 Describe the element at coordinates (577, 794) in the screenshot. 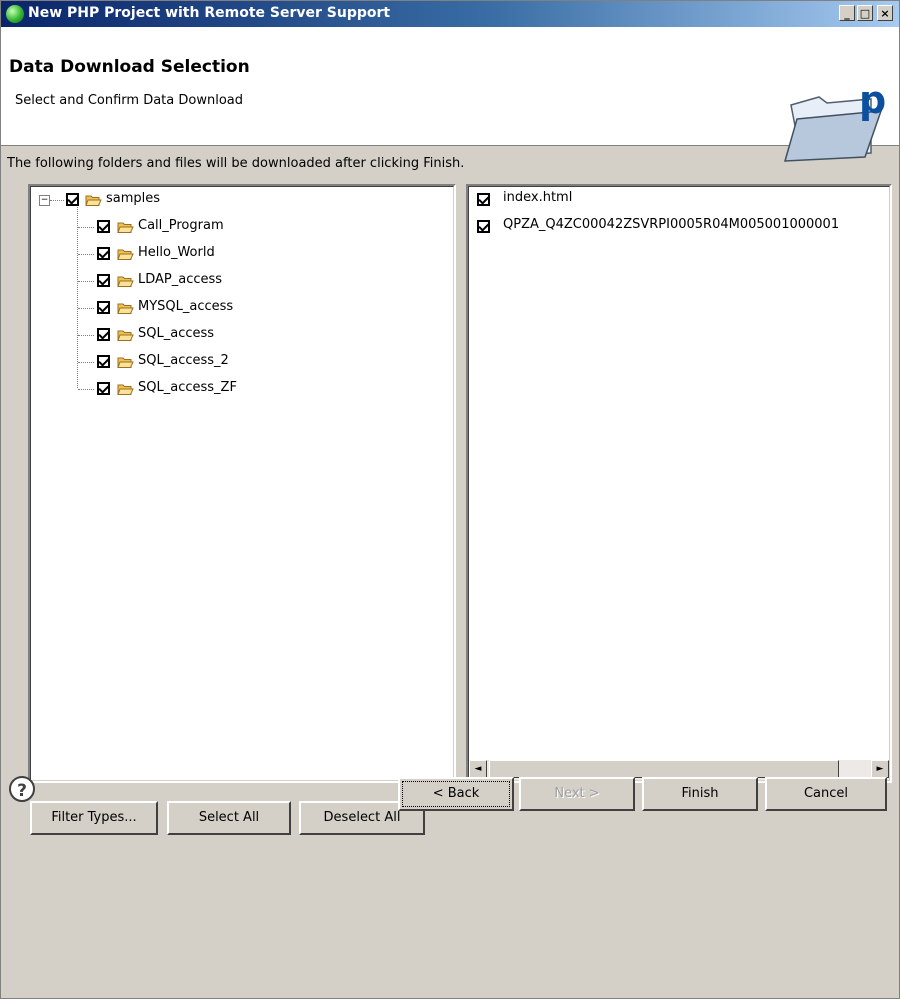

I see `next-button: Next >` at that location.